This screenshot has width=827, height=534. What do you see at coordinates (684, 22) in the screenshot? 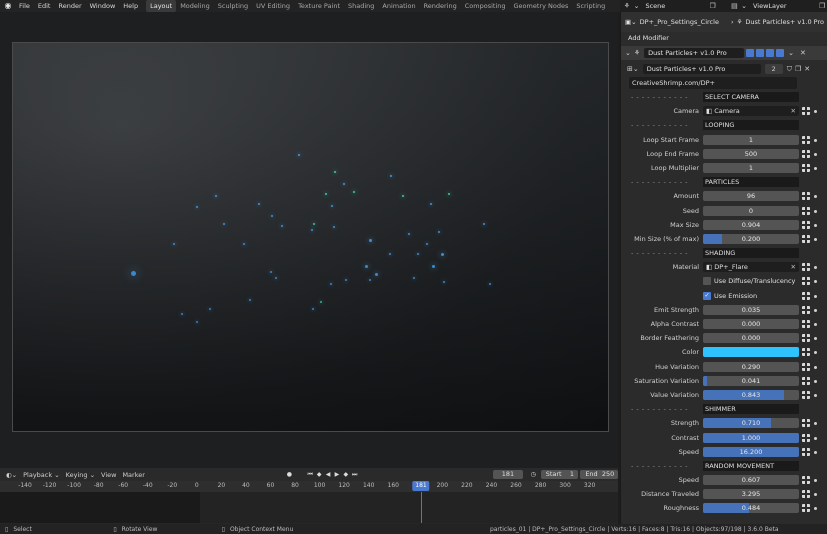
I see `breadcrumb-object: DP+_Pro_Settings_Circle` at bounding box center [684, 22].